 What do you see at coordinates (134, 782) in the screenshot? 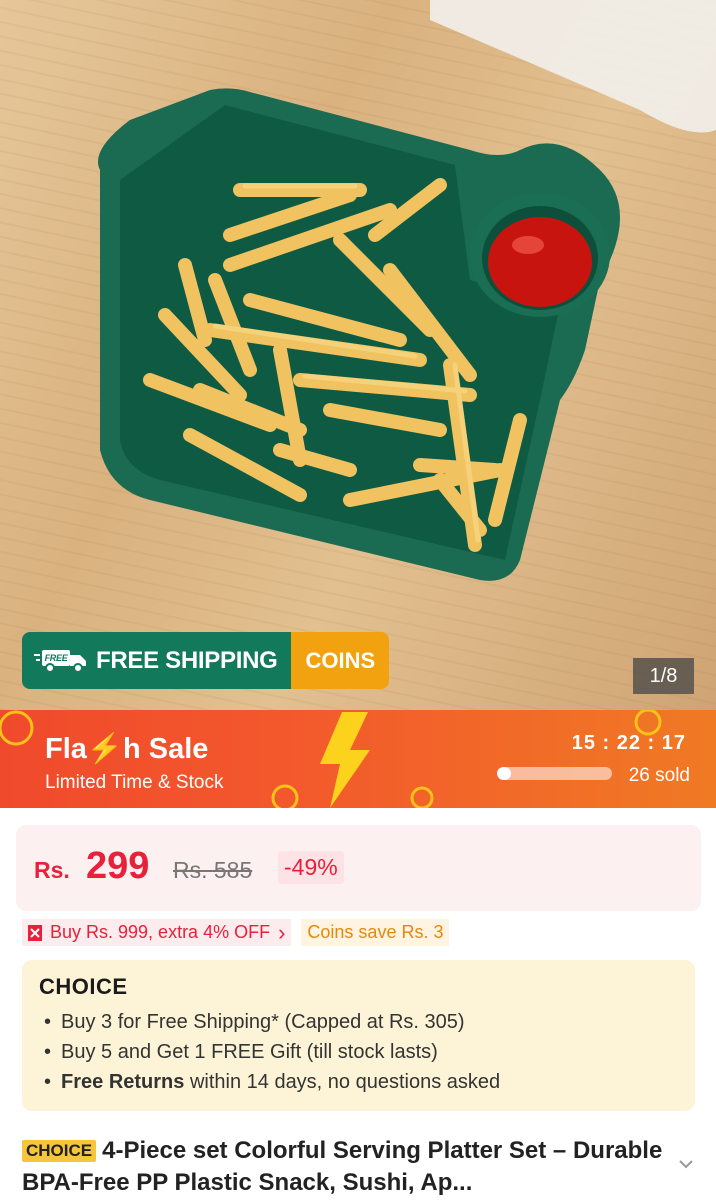
I see `flash-sale-subtitle: Limited Time & Stock` at bounding box center [134, 782].